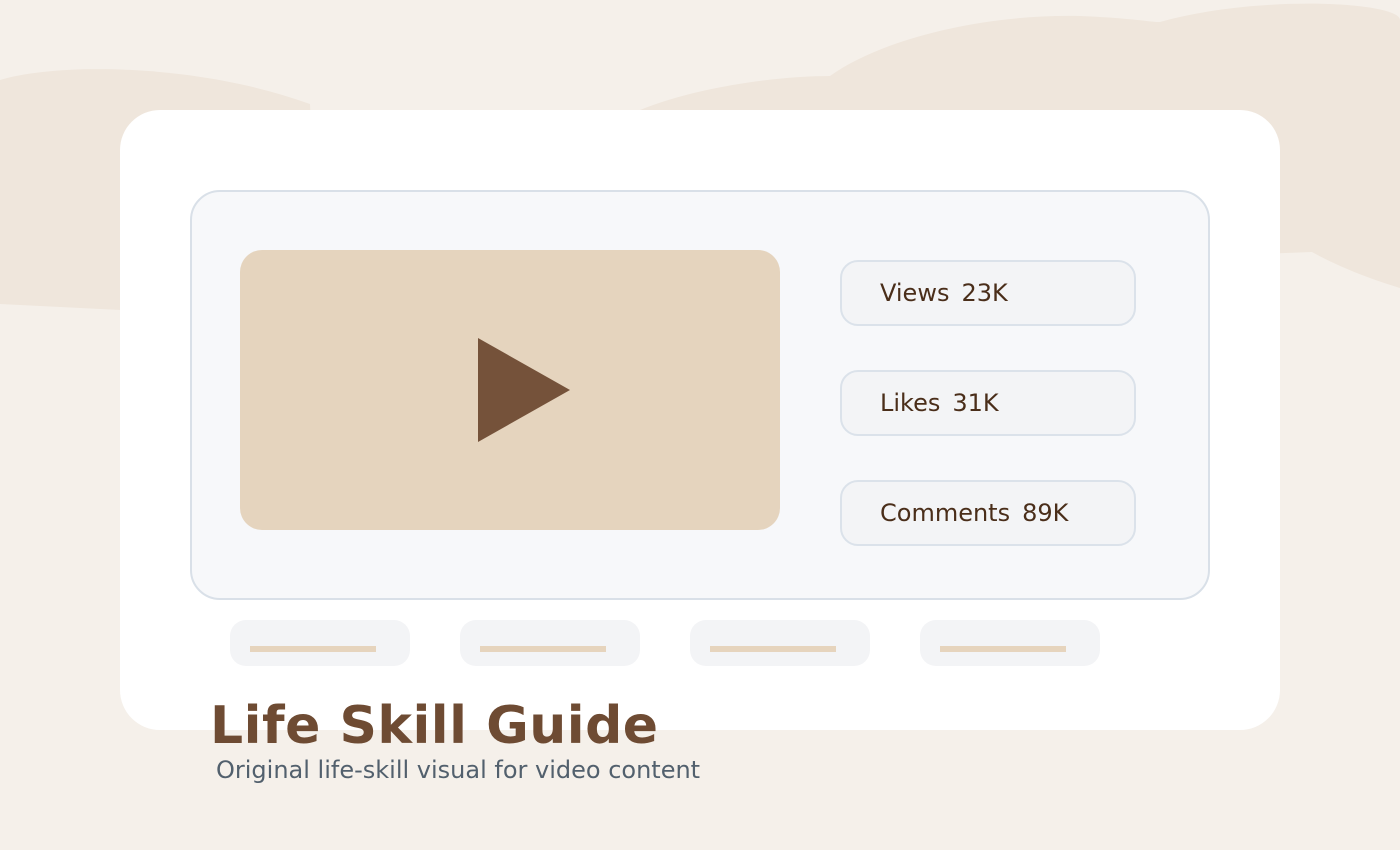  I want to click on stat-likes: Likes 31K, so click(988, 403).